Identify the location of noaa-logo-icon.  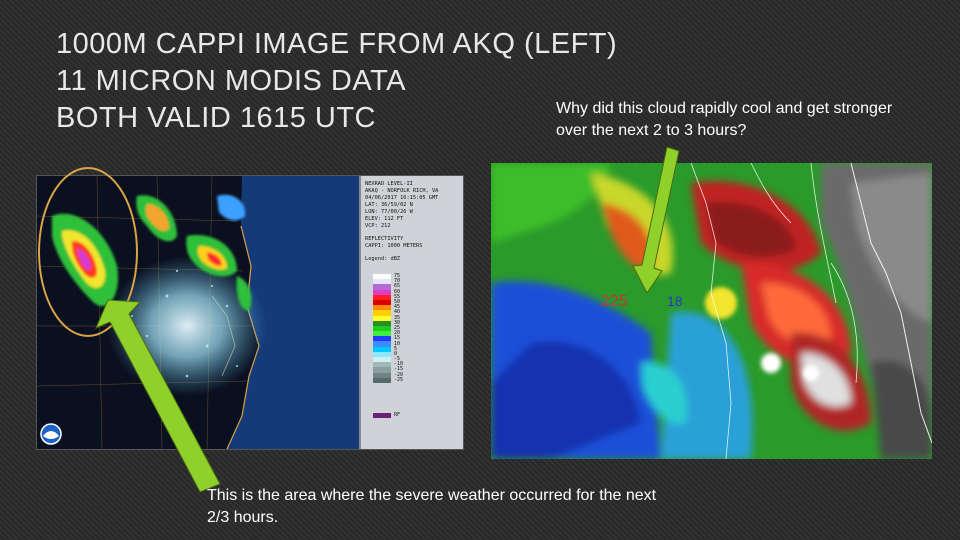
(51, 434).